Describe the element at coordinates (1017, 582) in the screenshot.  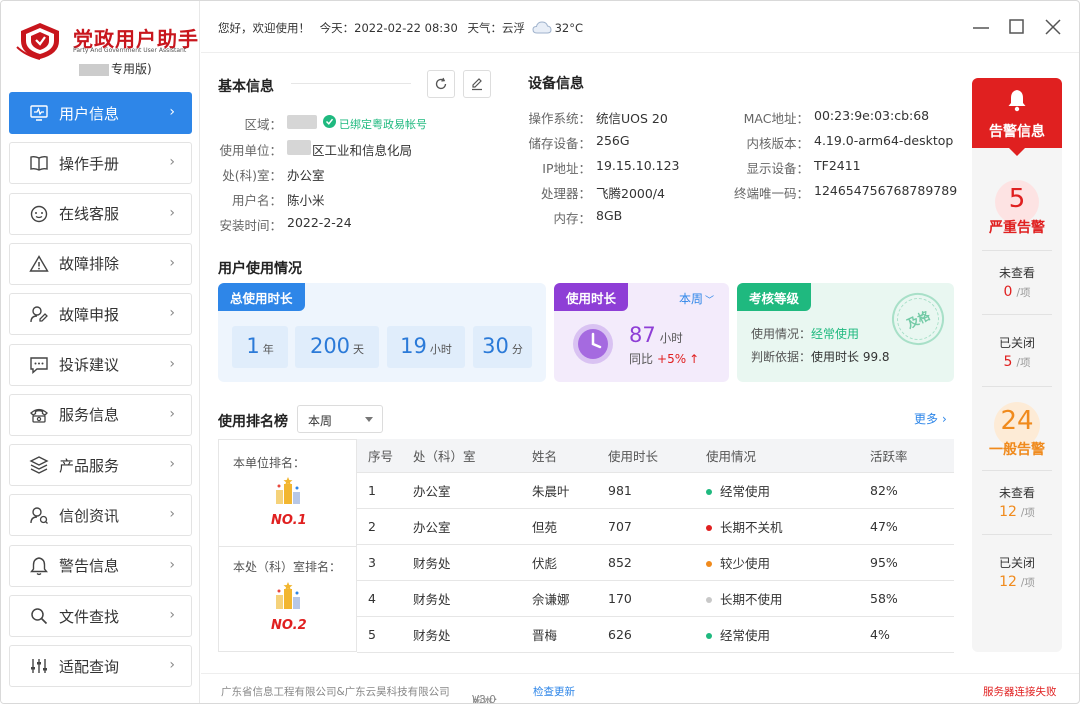
I see `normal-closed: 12/项` at that location.